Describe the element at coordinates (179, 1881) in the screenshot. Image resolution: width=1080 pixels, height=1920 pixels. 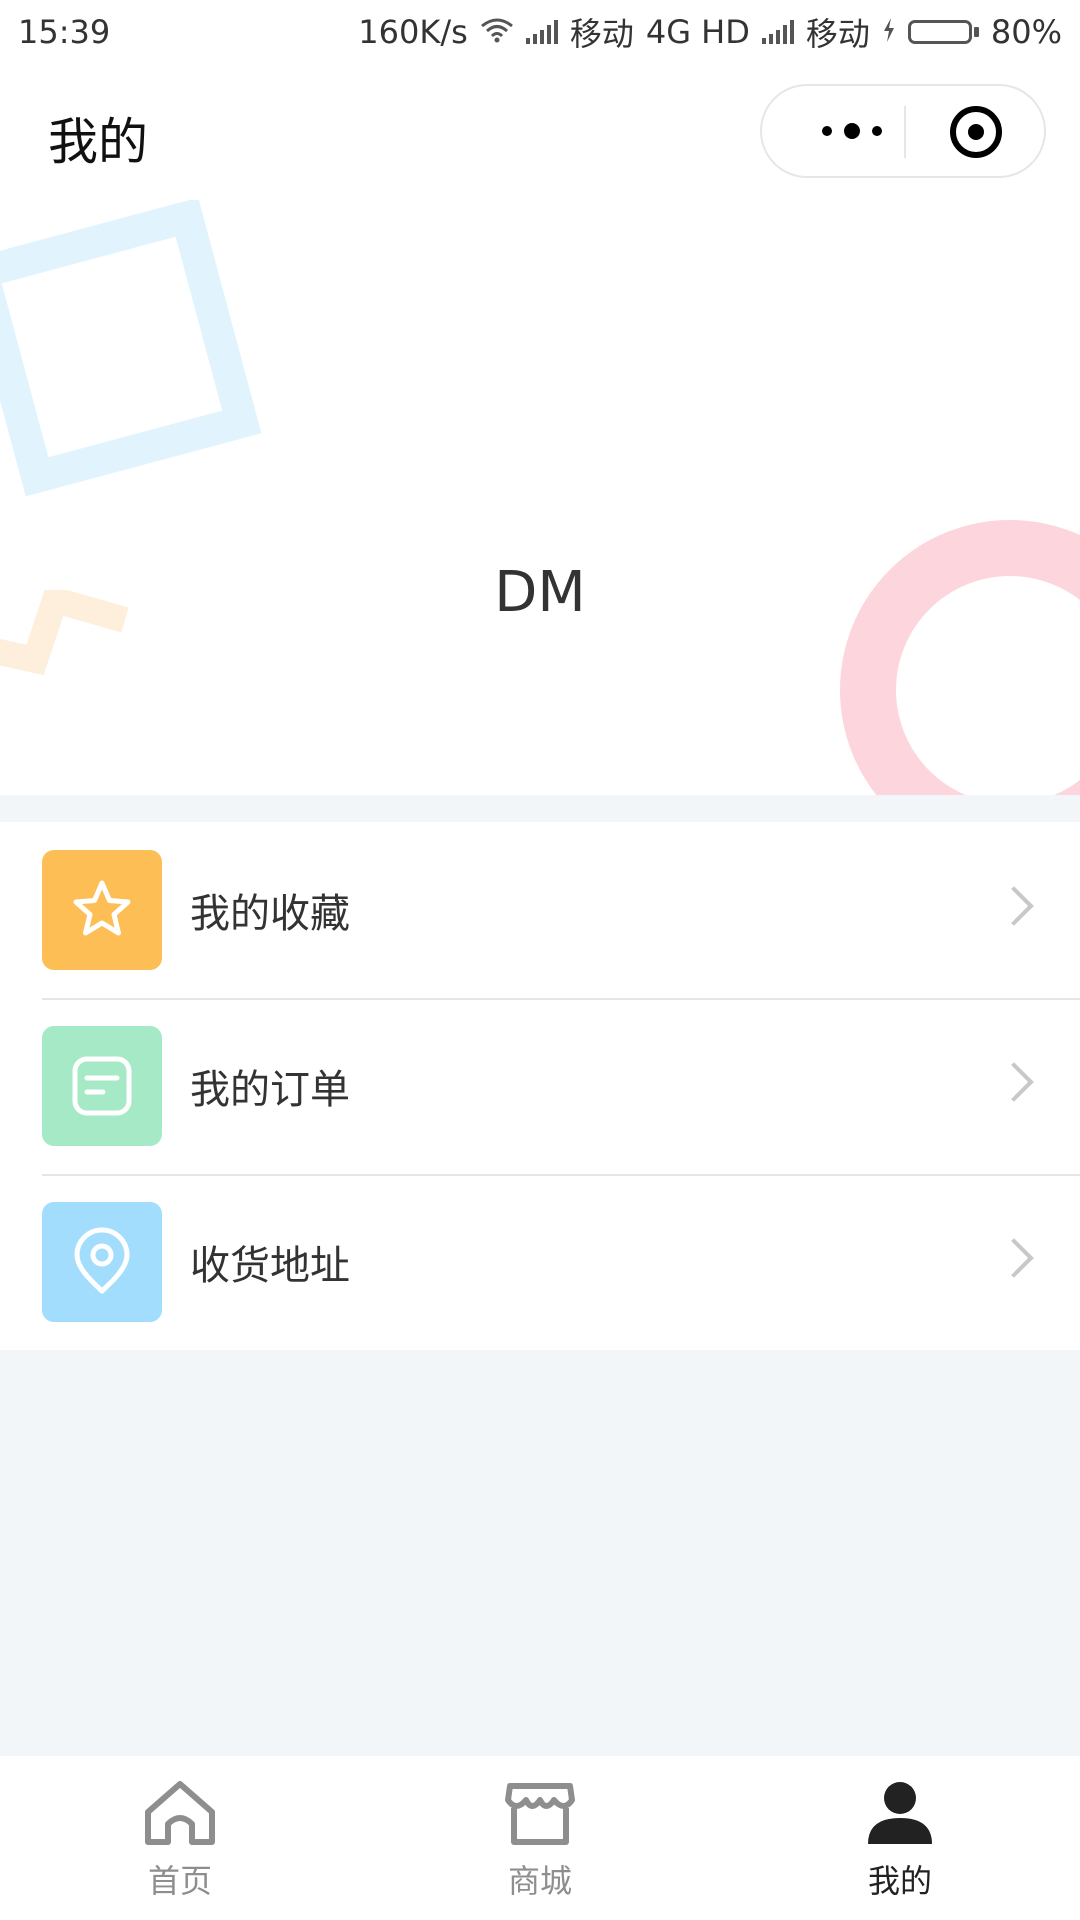
I see `tab-label: 首页` at that location.